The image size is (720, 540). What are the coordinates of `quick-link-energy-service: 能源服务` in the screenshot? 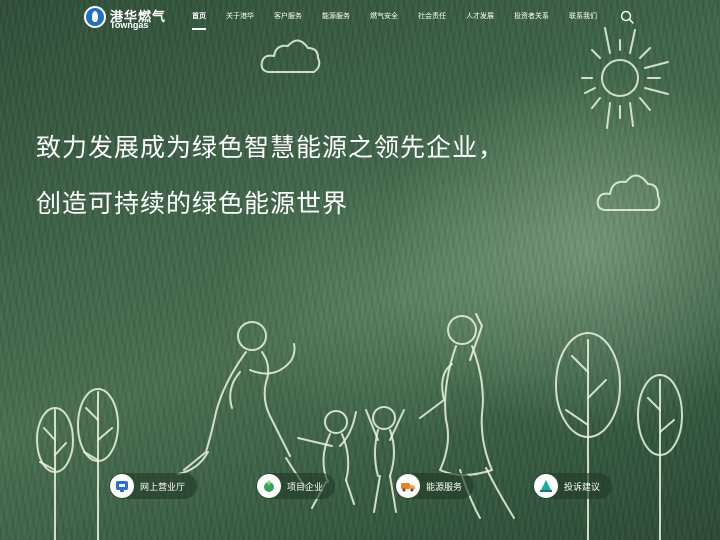 It's located at (435, 486).